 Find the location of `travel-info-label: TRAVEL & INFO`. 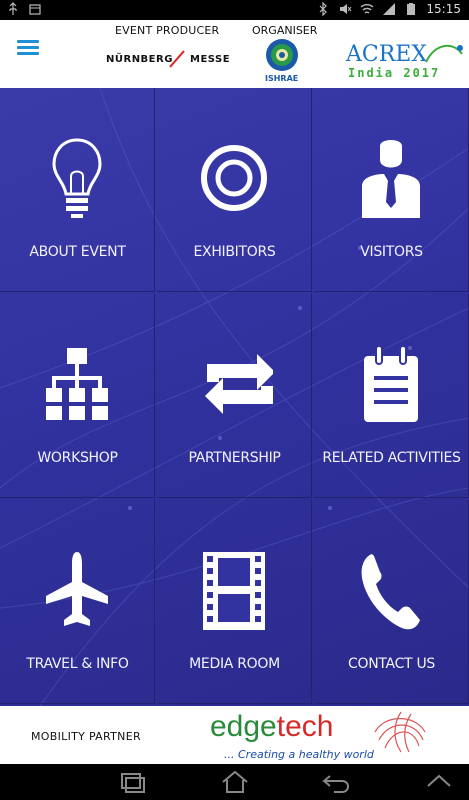

travel-info-label: TRAVEL & INFO is located at coordinates (77, 664).